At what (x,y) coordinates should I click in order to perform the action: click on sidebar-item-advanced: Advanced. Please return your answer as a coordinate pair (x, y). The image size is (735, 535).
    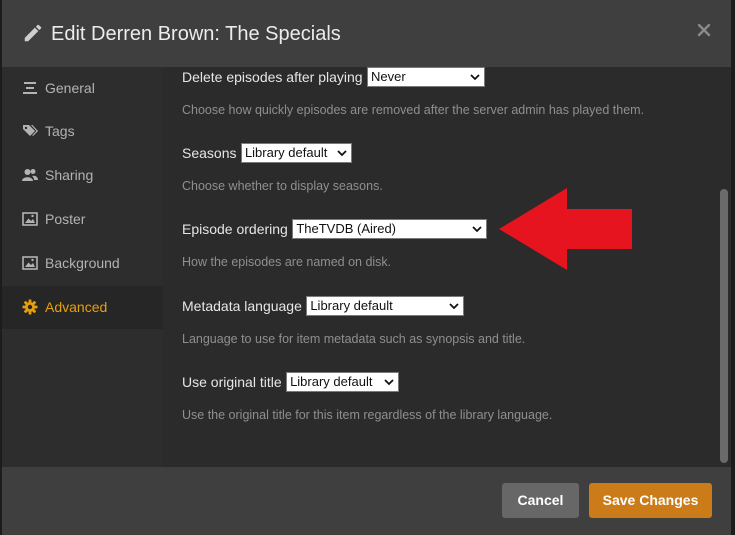
    Looking at the image, I should click on (82, 307).